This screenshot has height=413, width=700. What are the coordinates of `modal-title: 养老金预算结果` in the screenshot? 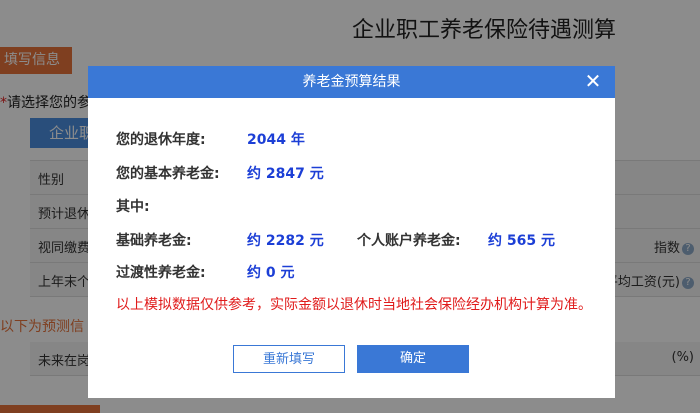 It's located at (351, 82).